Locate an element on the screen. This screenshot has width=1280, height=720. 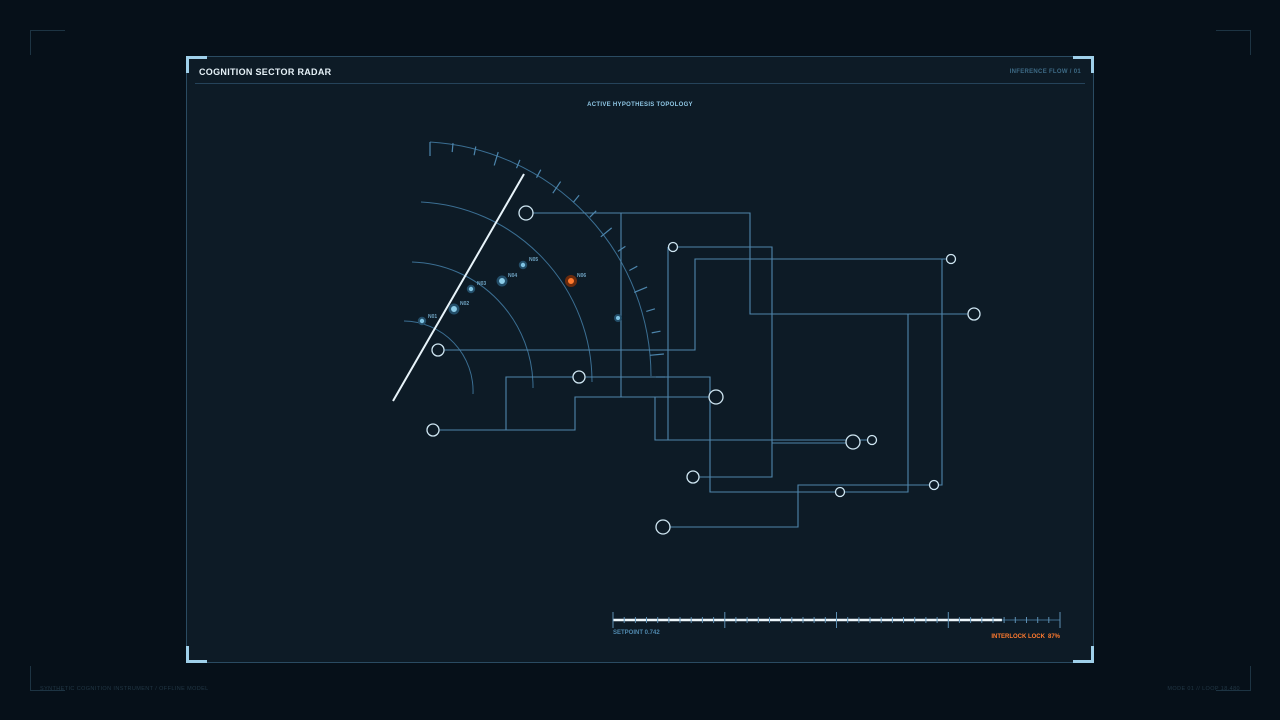
hypothesis-node-n03 is located at coordinates (471, 289).